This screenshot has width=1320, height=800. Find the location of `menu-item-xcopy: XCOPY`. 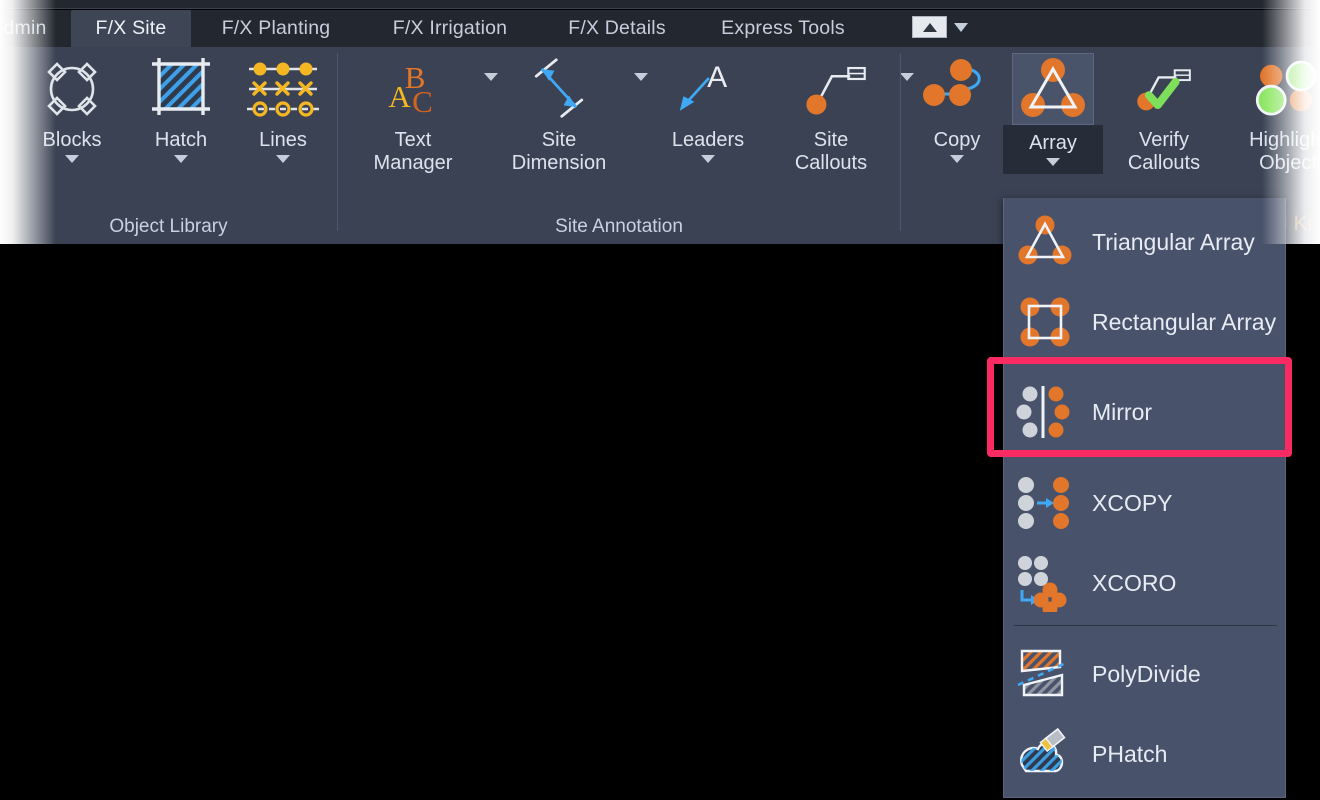

menu-item-xcopy: XCOPY is located at coordinates (1145, 503).